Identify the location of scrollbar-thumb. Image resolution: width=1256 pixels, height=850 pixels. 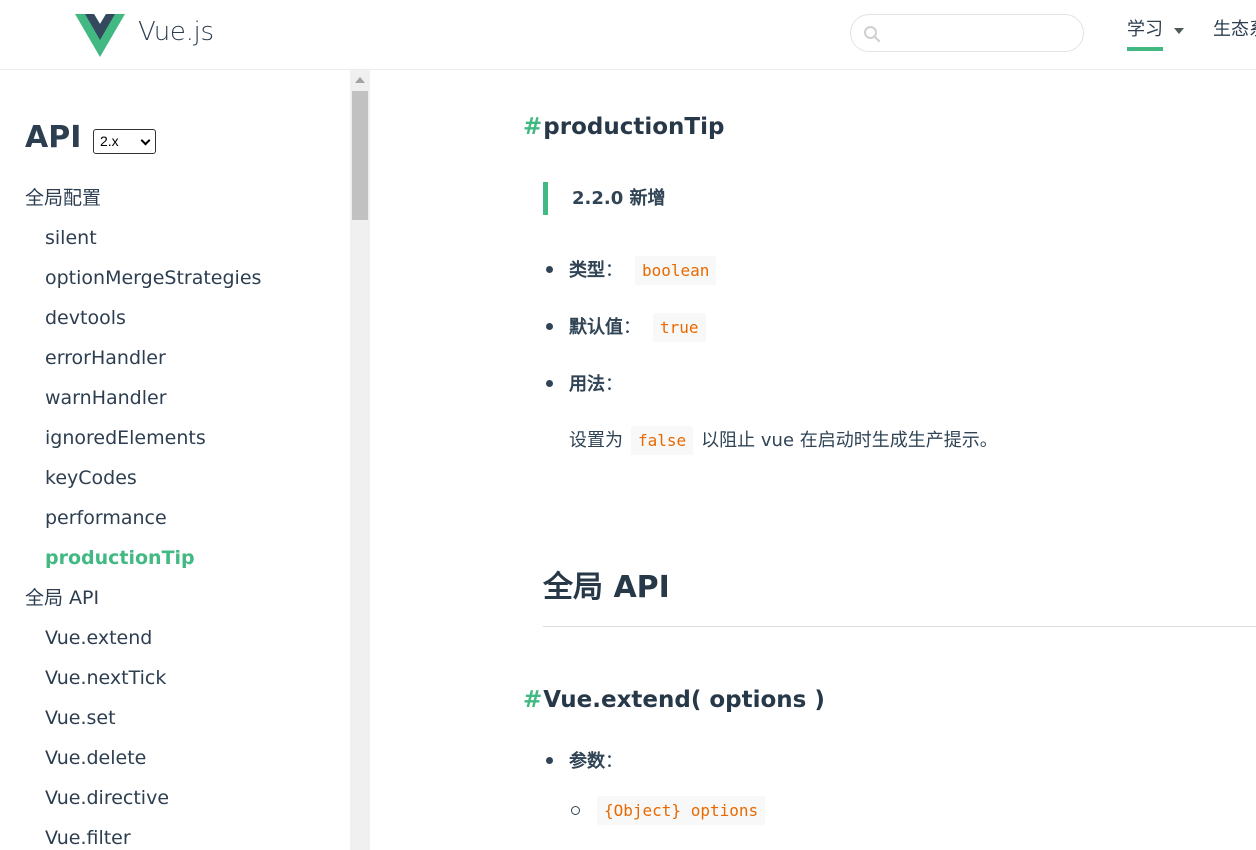
(360, 155).